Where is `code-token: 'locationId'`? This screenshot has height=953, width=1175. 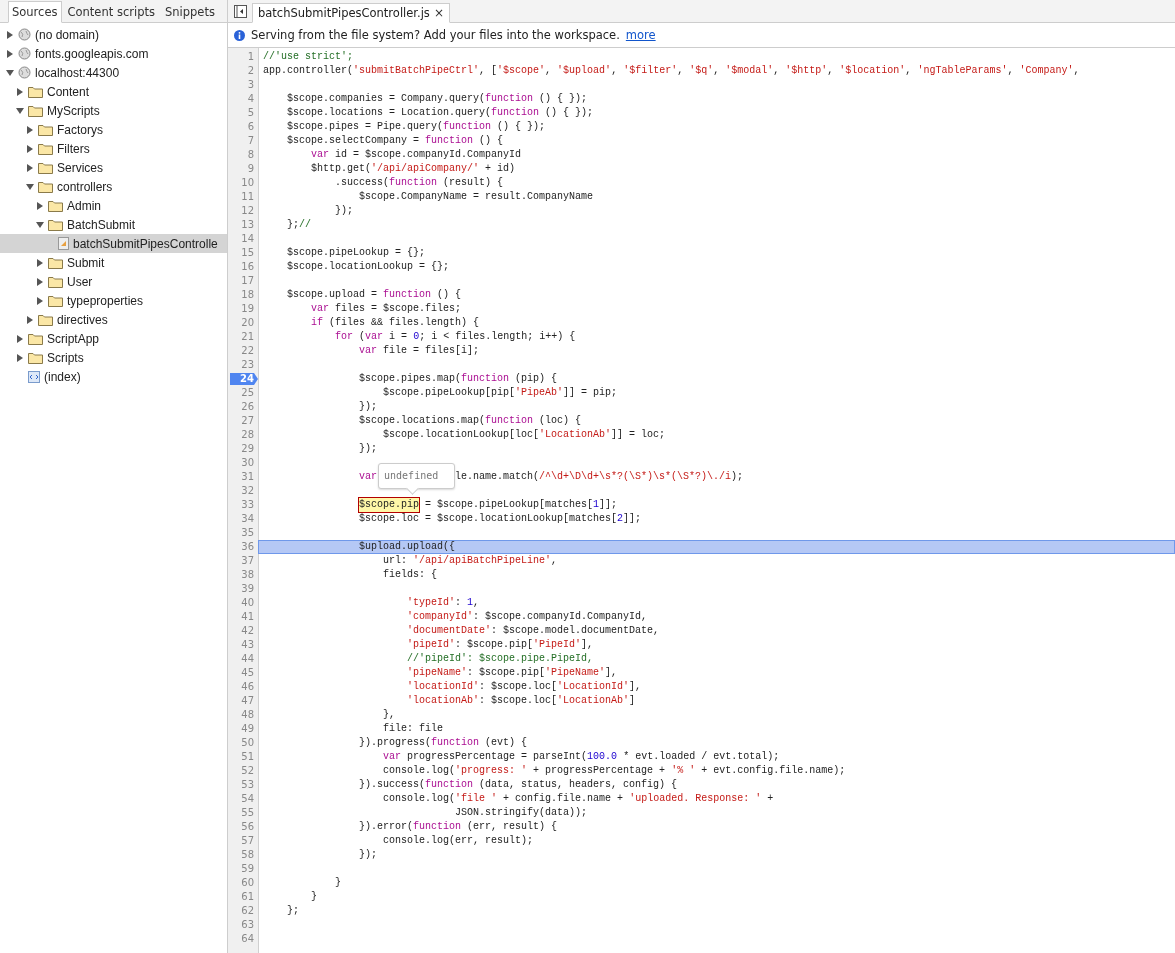
code-token: 'locationId' is located at coordinates (443, 687).